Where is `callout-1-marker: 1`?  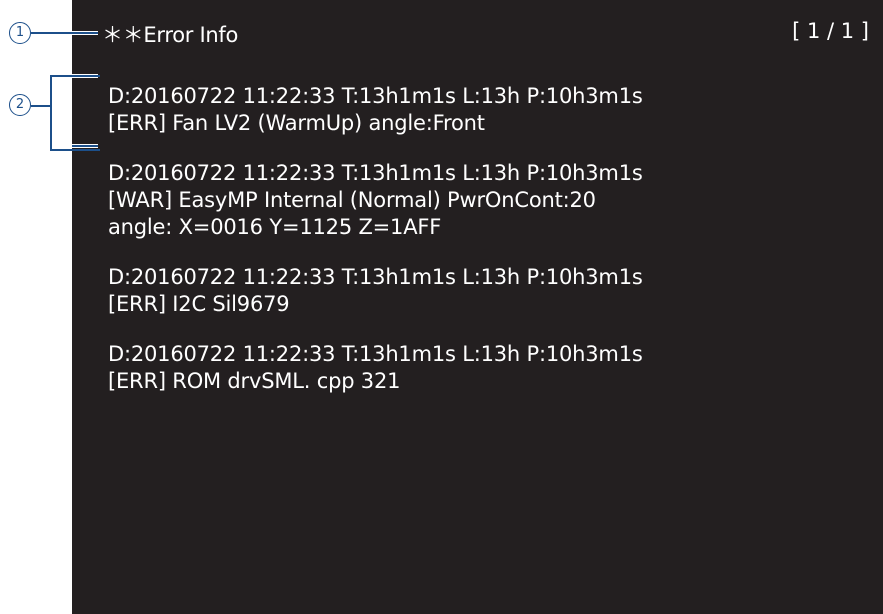
callout-1-marker: 1 is located at coordinates (20, 33).